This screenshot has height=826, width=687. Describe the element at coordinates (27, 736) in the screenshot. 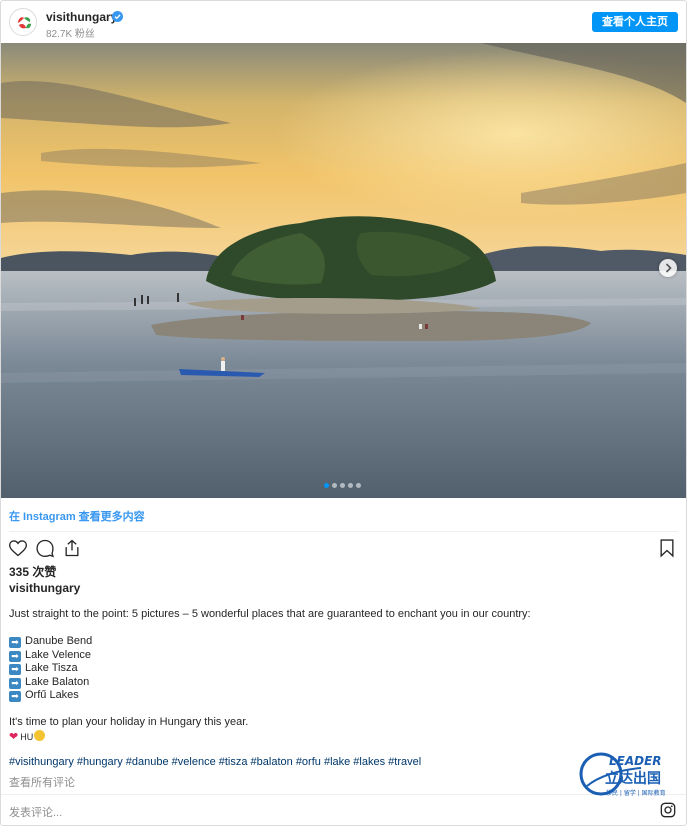

I see `hungary-flag-icon: HU` at that location.